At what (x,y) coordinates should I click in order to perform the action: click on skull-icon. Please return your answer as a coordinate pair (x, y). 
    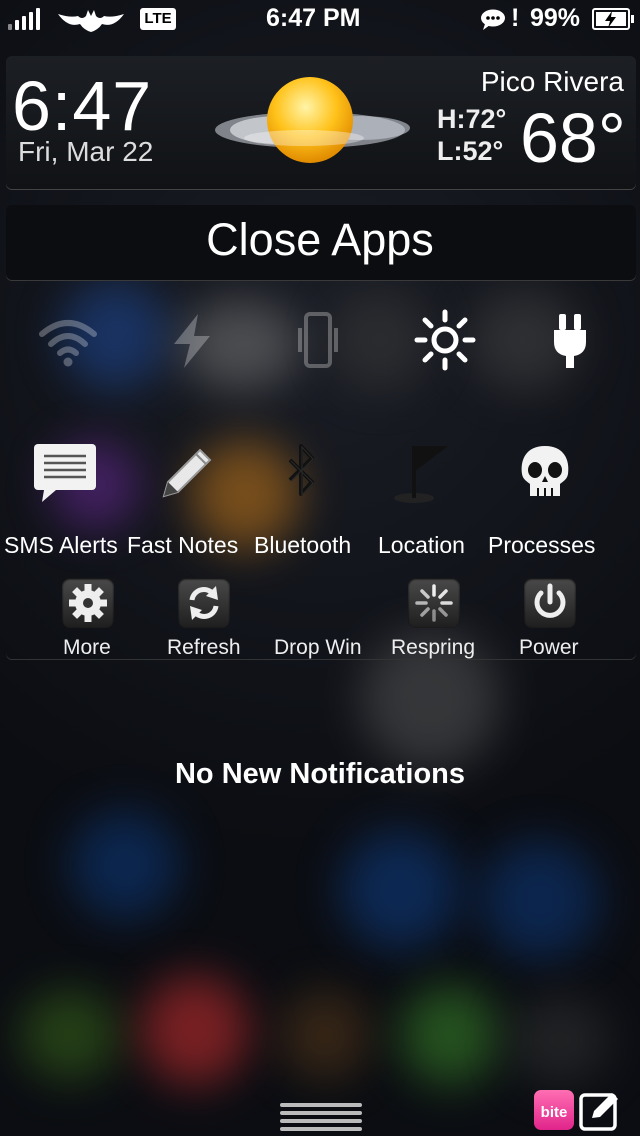
    Looking at the image, I should click on (545, 473).